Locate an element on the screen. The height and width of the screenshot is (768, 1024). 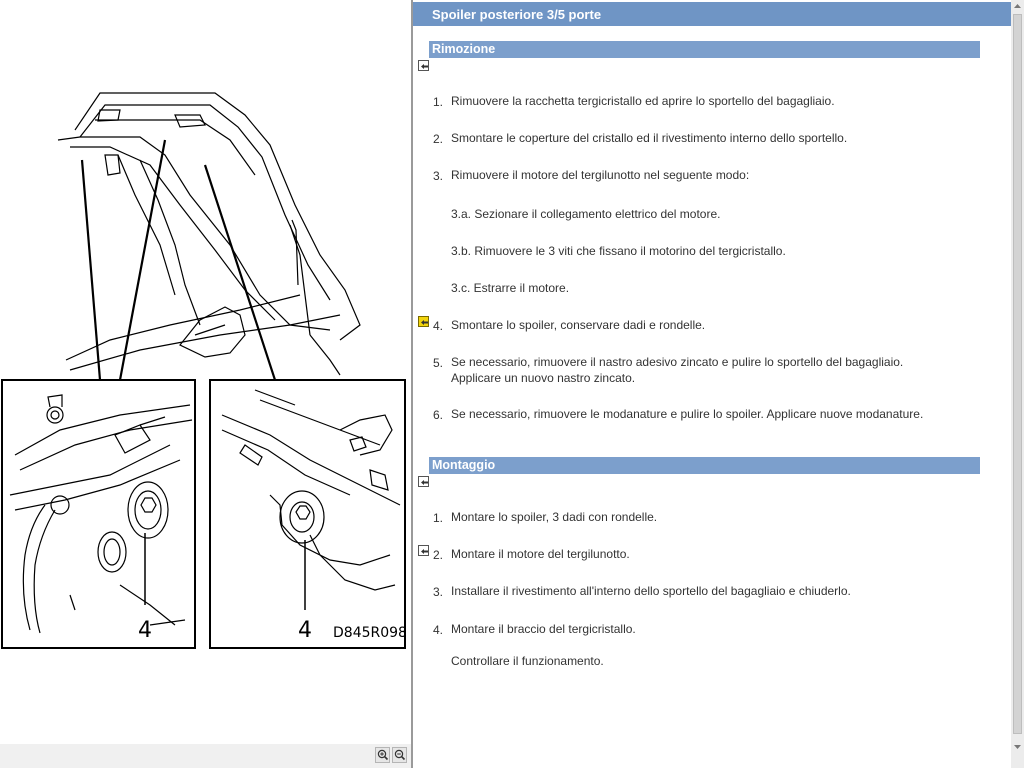
section-header-removal: Rimozione is located at coordinates (704, 49).